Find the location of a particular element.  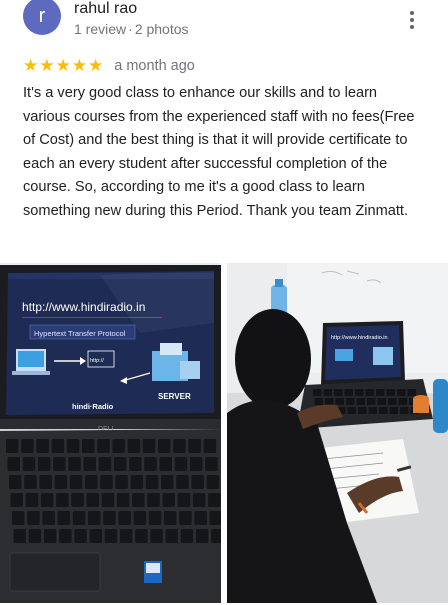

reviewer-meta: 1 review · 2 photos is located at coordinates (131, 29).